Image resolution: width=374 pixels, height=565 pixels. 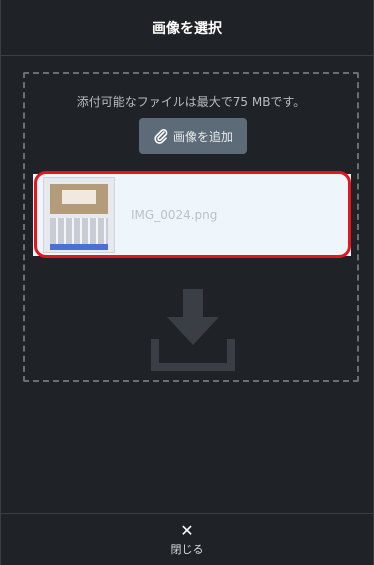 I want to click on add-image-button: 画像を追加, so click(x=193, y=136).